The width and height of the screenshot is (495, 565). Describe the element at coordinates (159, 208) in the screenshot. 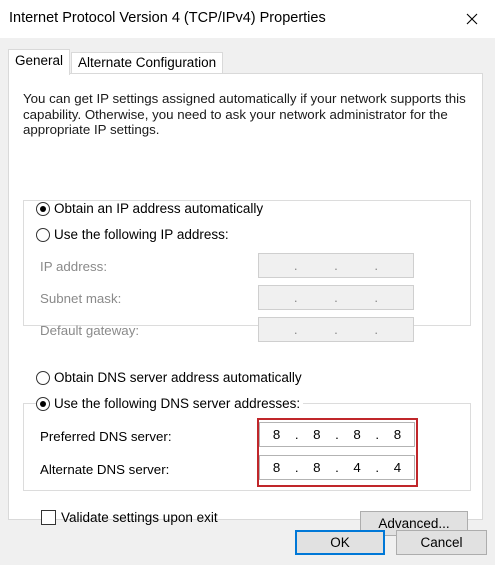

I see `radio-label: Obtain an IP address automatically` at that location.